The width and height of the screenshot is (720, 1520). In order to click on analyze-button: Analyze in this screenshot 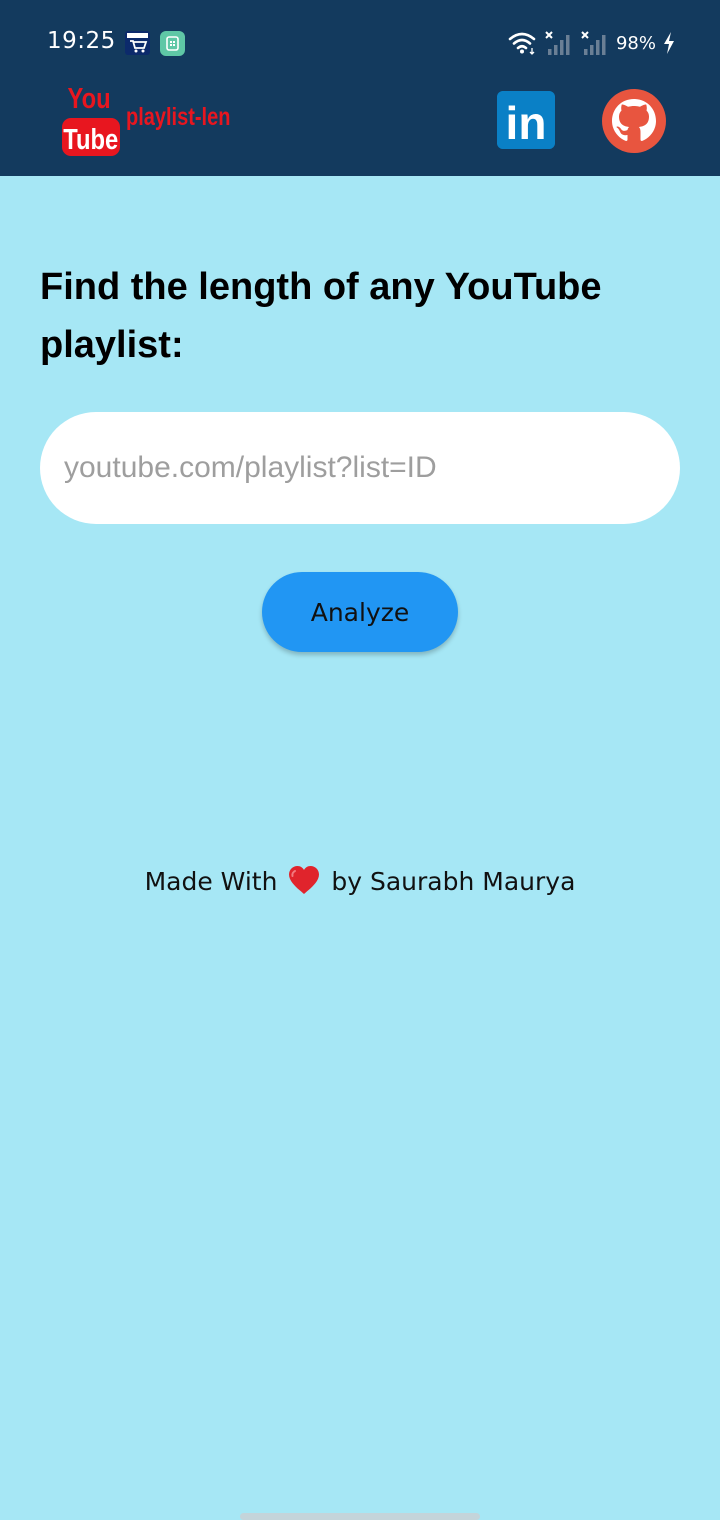, I will do `click(360, 612)`.